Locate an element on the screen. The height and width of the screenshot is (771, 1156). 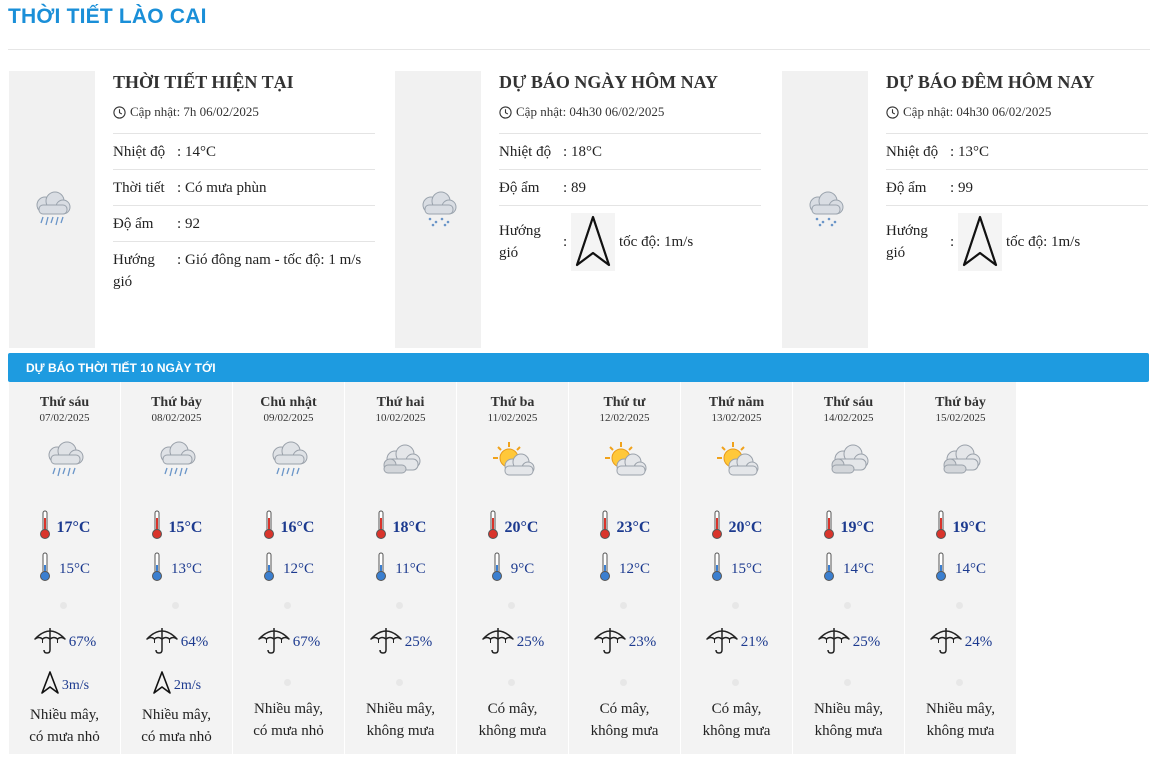
day-date: 07/02/2025 is located at coordinates (64, 418).